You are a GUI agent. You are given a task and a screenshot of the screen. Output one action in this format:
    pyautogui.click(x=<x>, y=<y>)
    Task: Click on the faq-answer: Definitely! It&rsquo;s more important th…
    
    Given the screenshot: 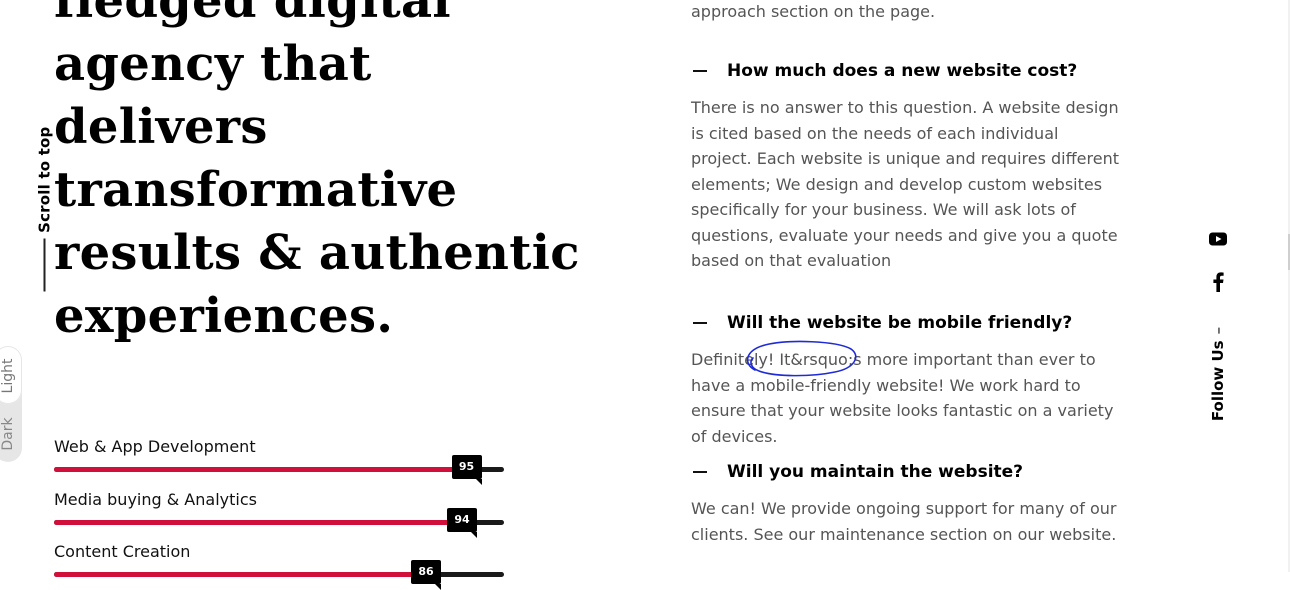 What is the action you would take?
    pyautogui.click(x=902, y=398)
    